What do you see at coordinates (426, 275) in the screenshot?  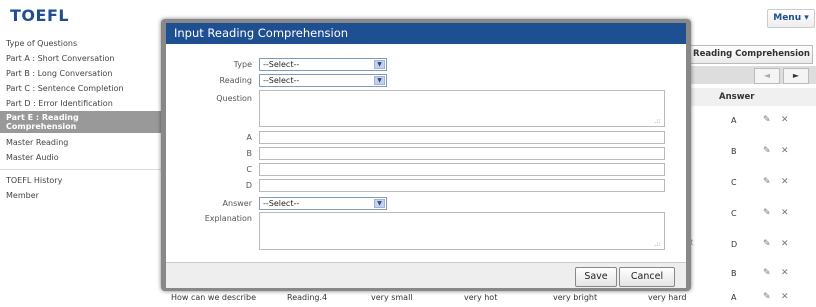 I see `dialog-footer: Save Cancel` at bounding box center [426, 275].